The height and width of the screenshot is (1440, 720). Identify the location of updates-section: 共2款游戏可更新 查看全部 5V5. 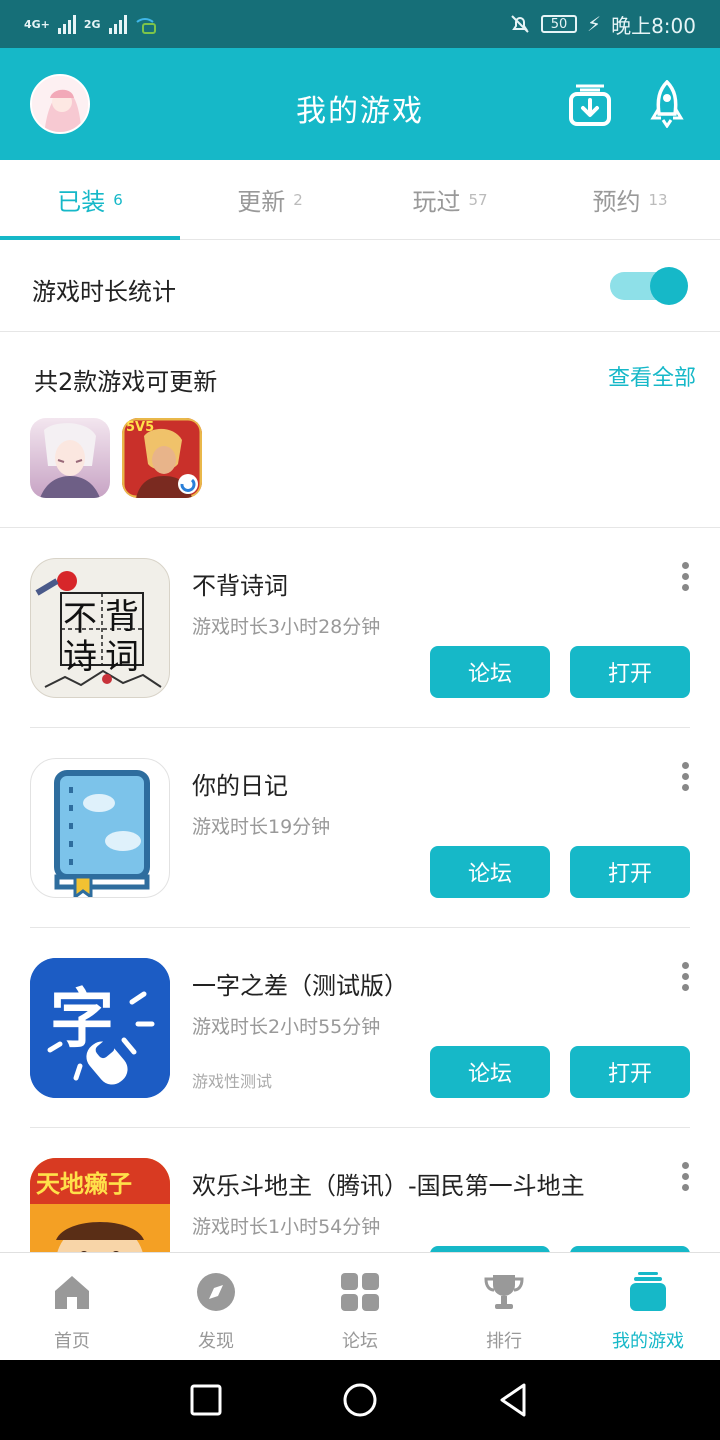
(360, 430).